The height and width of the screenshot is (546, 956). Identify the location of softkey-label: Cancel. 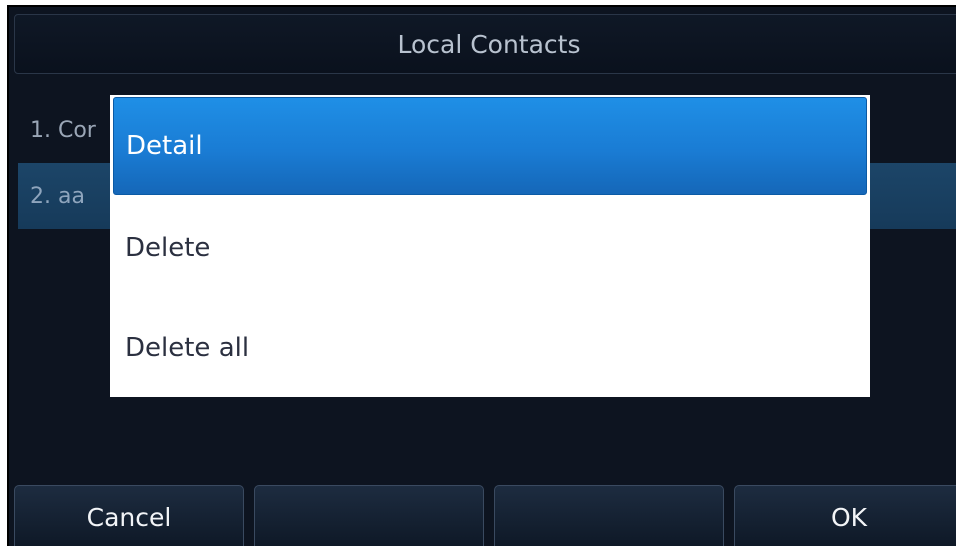
(129, 517).